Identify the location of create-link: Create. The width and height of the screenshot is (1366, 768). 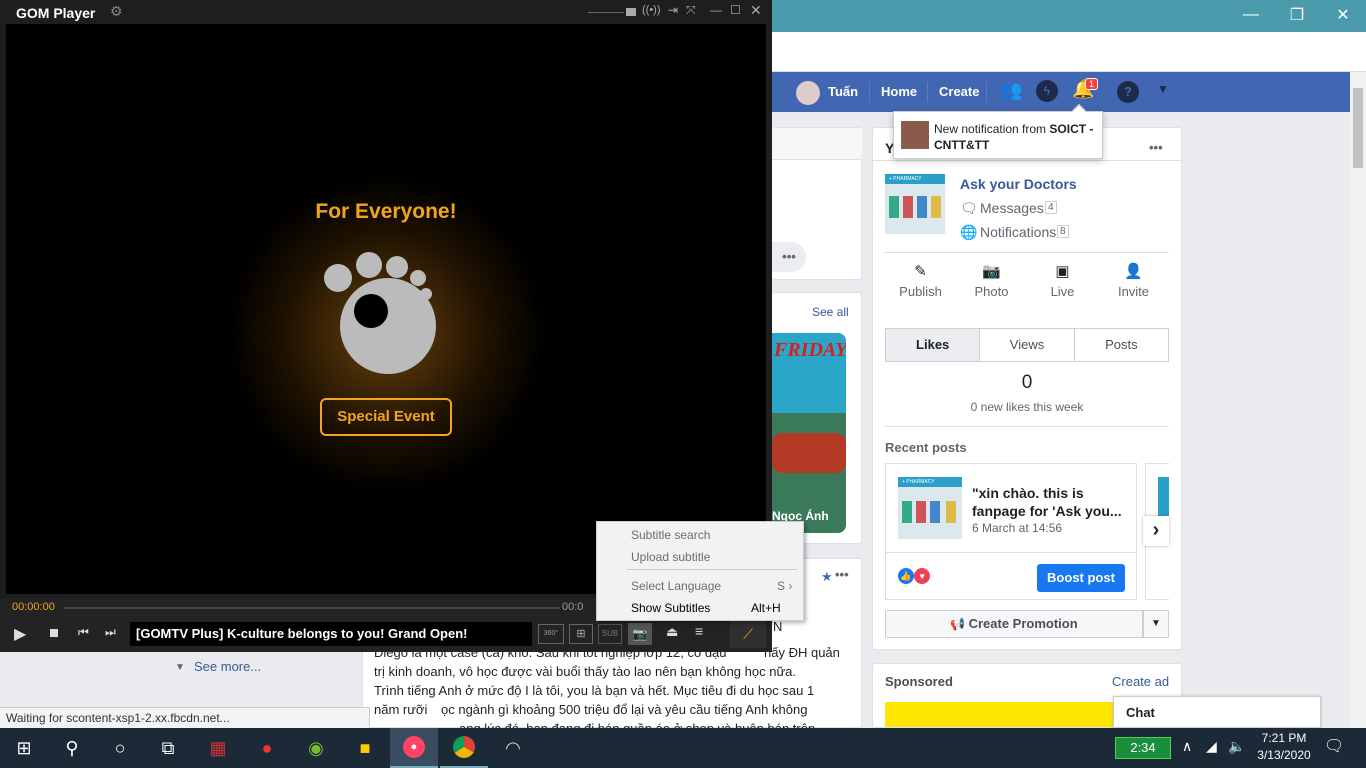
(959, 91).